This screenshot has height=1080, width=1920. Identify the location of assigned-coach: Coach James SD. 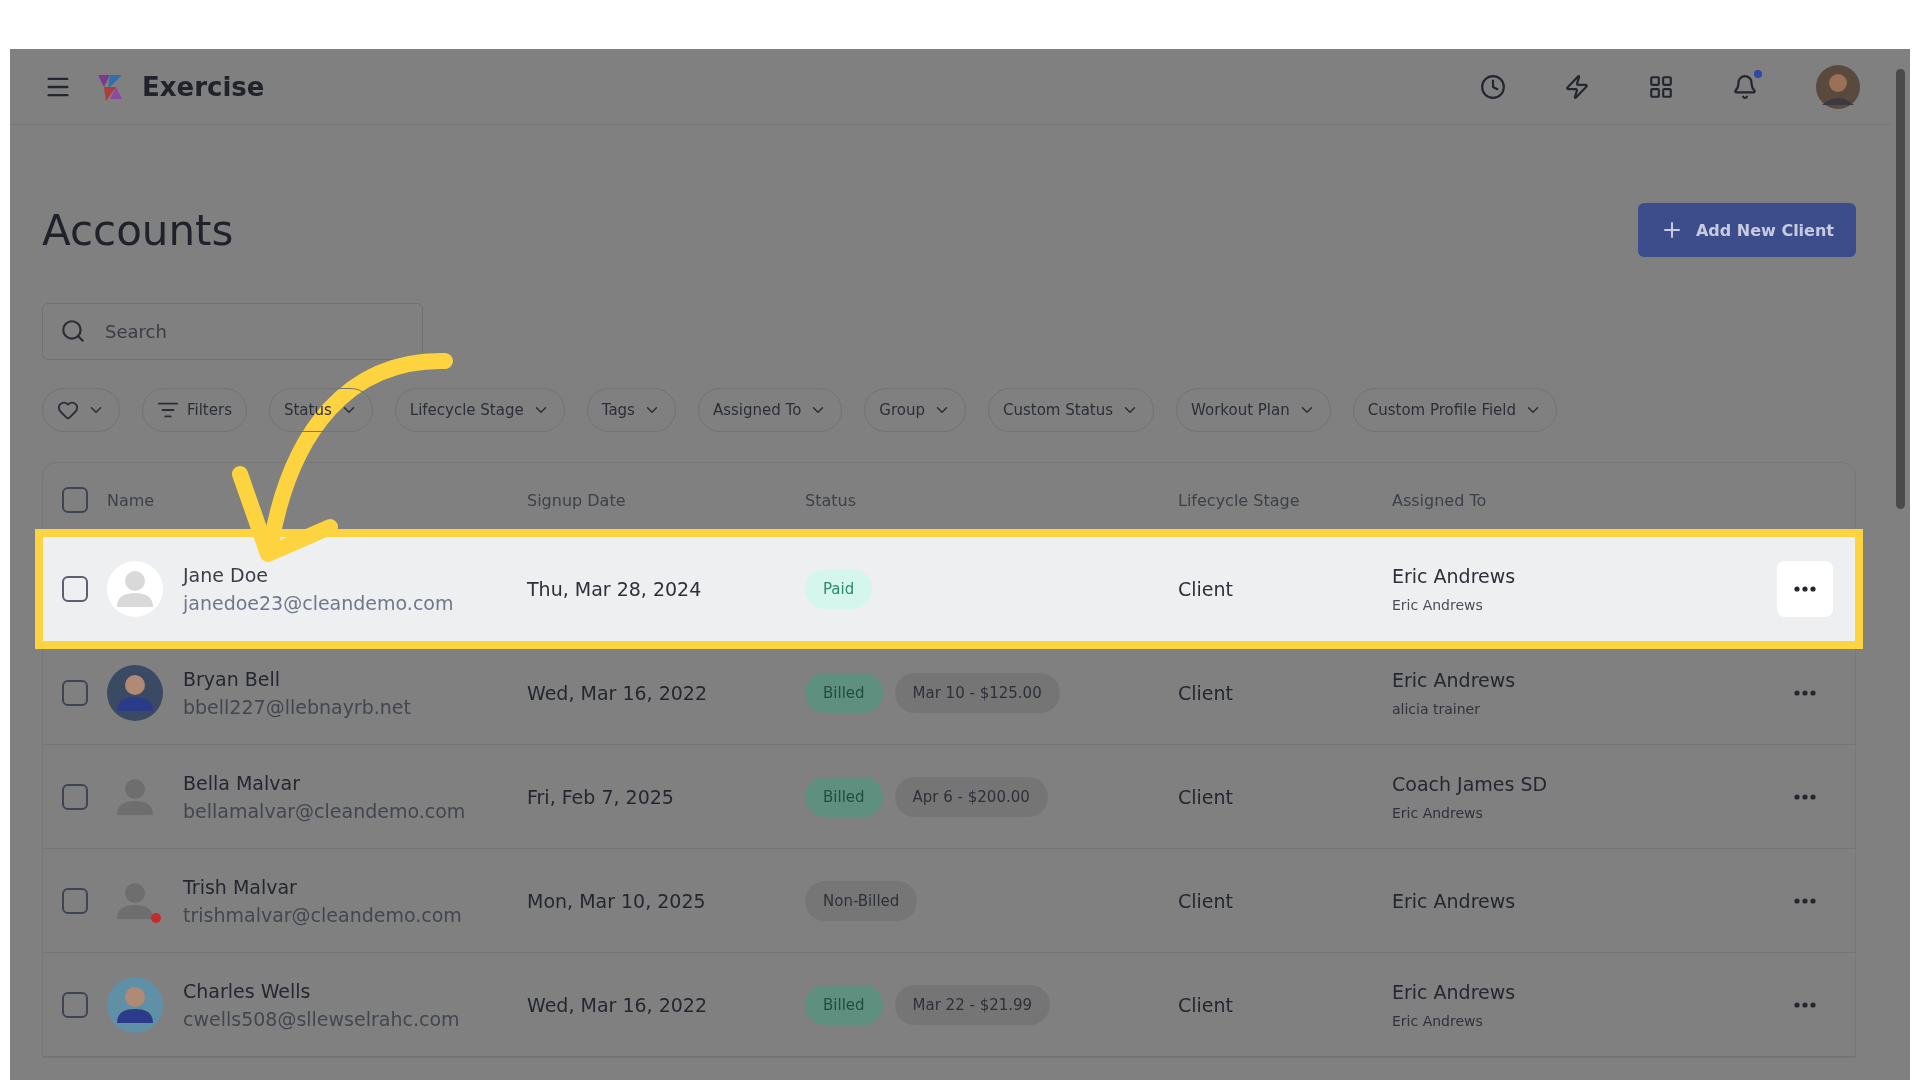
(1470, 783).